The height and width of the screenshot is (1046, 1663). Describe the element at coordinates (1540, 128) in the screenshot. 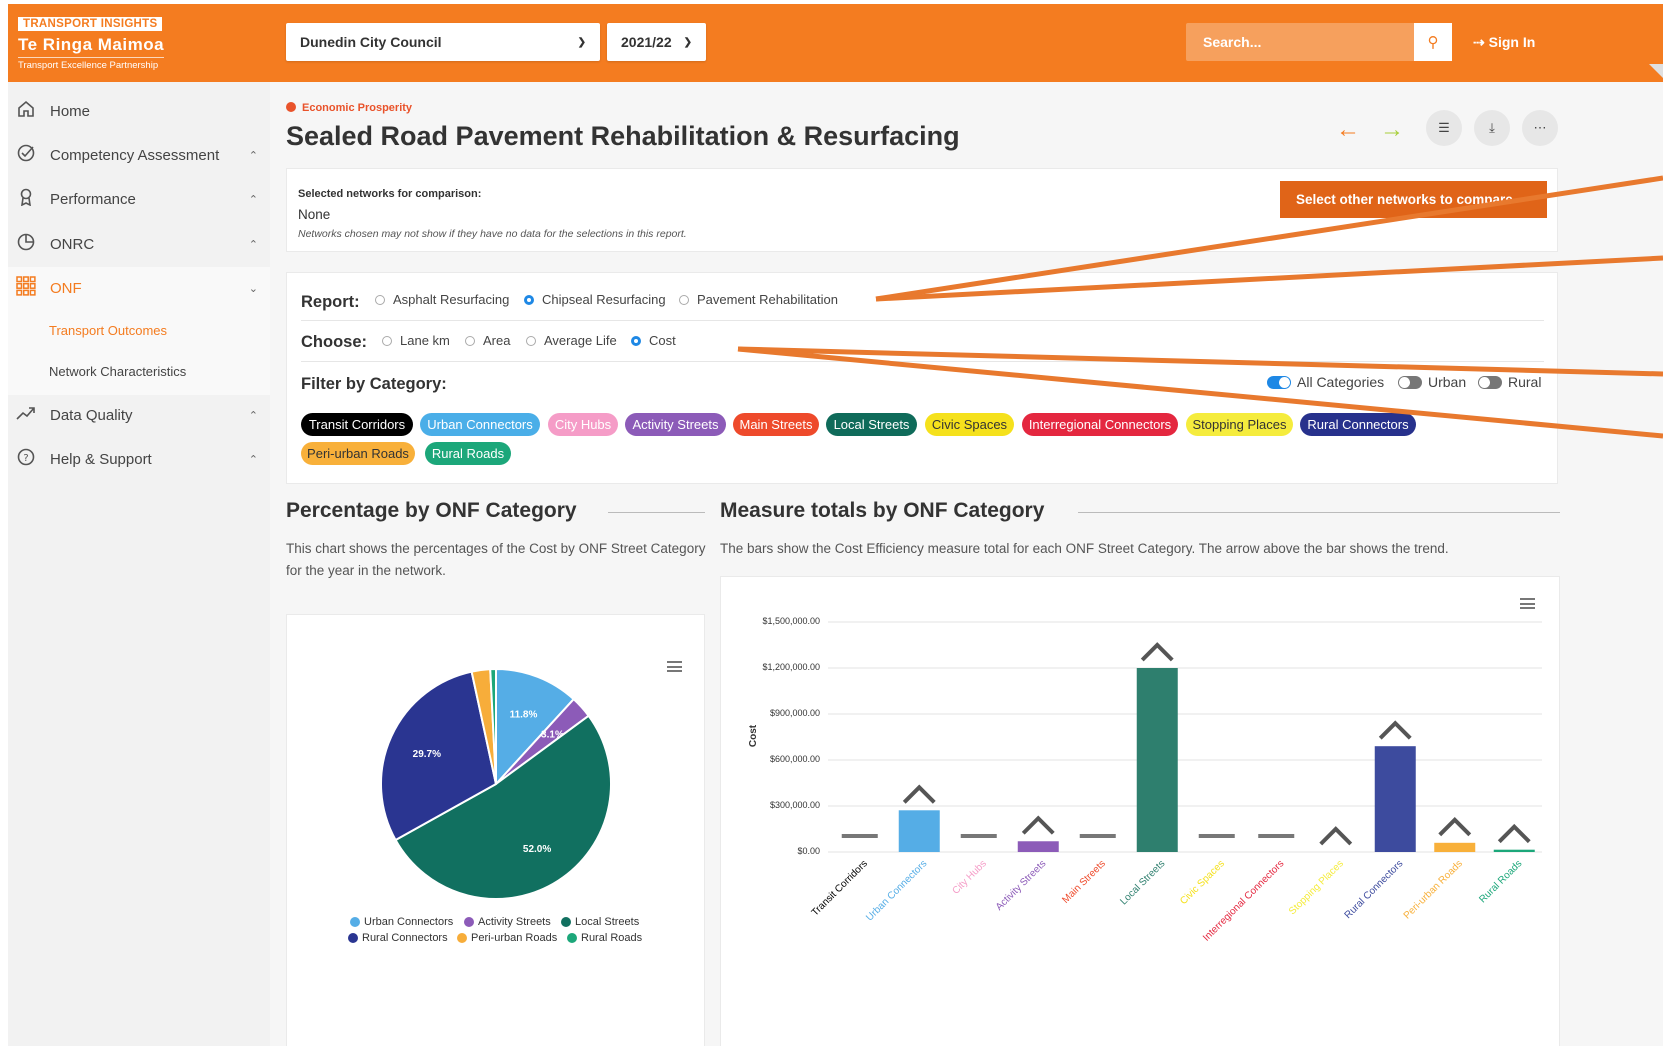

I see `more-button: ⋯` at that location.